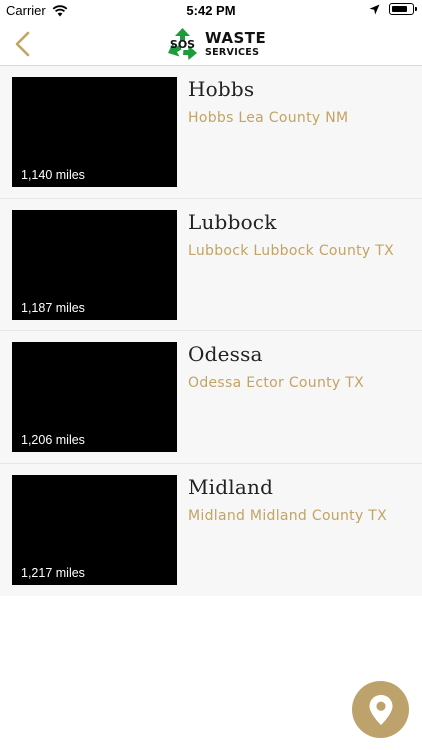 This screenshot has height=750, width=422. I want to click on status-right, so click(393, 9).